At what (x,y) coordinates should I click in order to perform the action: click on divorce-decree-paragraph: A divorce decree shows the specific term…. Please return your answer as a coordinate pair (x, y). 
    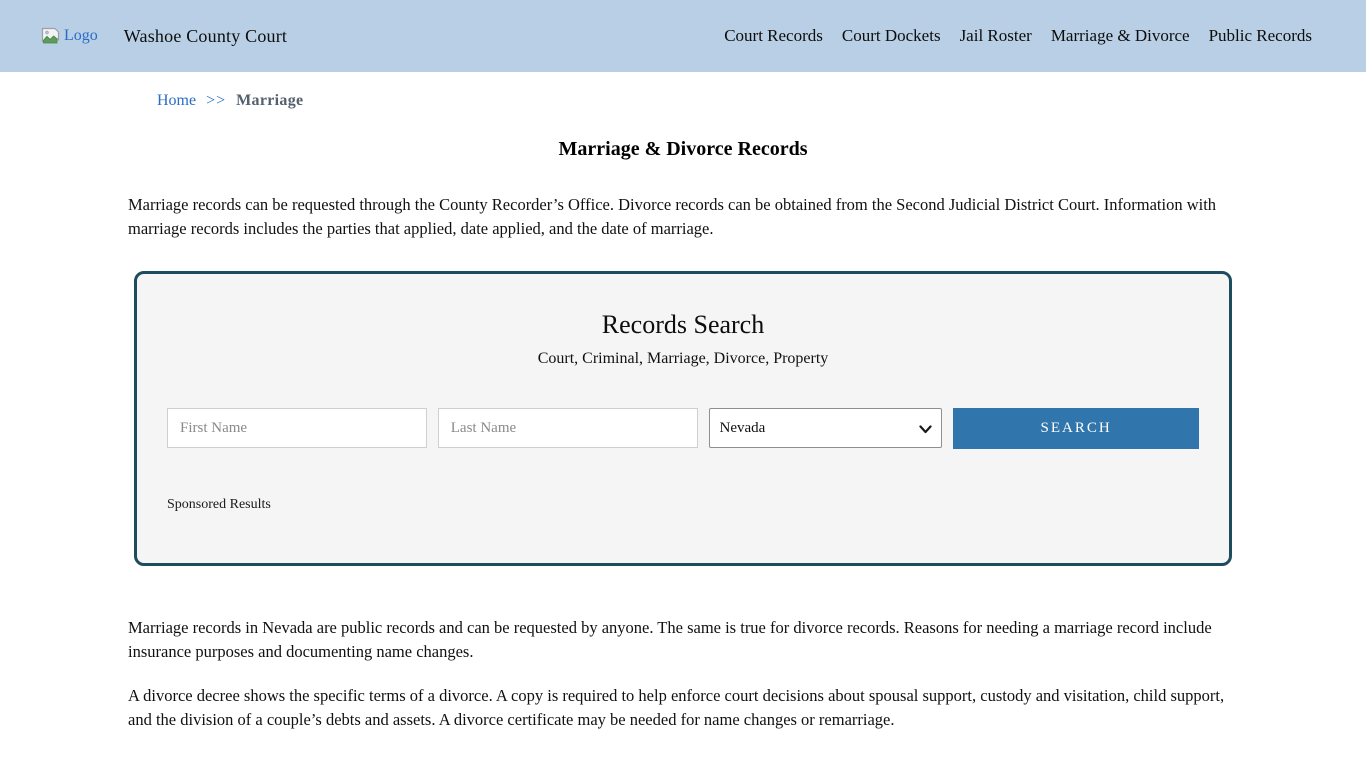
    Looking at the image, I should click on (676, 707).